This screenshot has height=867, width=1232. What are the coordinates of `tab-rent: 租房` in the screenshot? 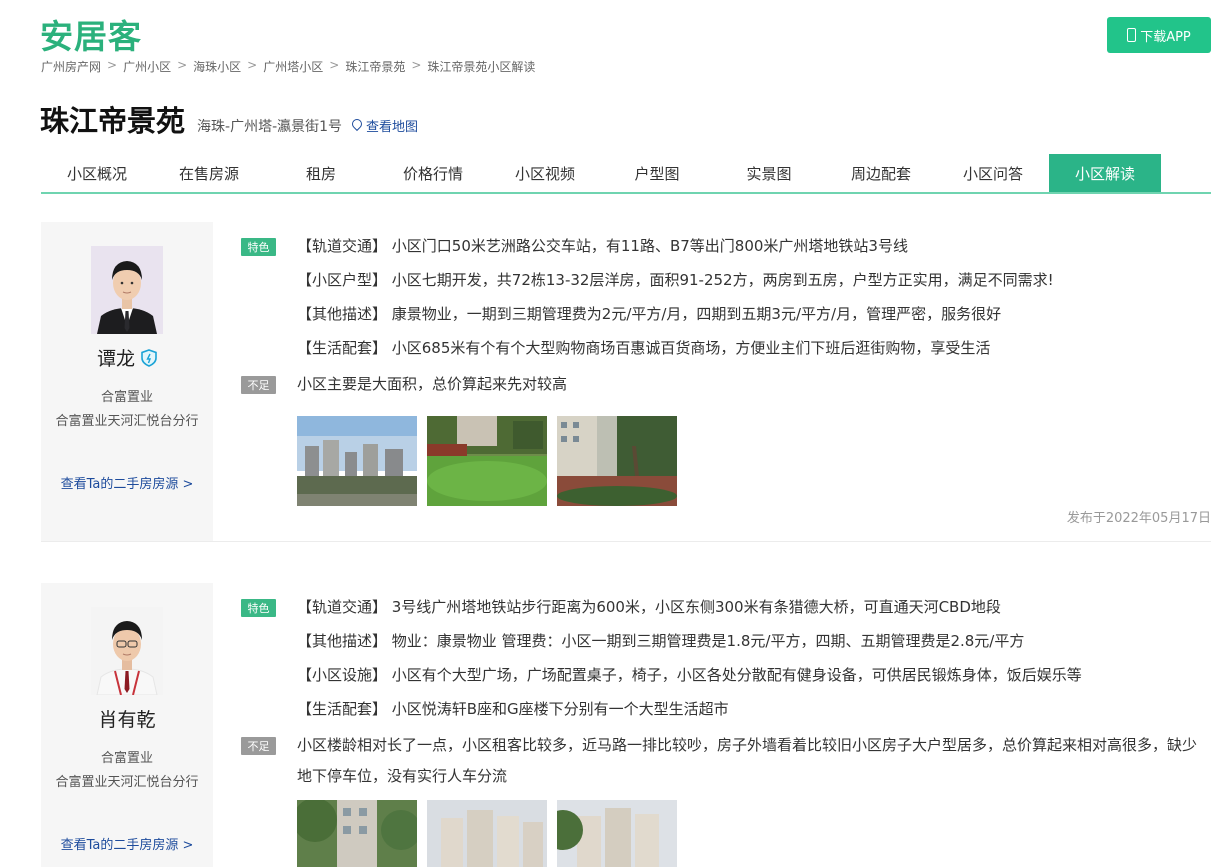 It's located at (321, 173).